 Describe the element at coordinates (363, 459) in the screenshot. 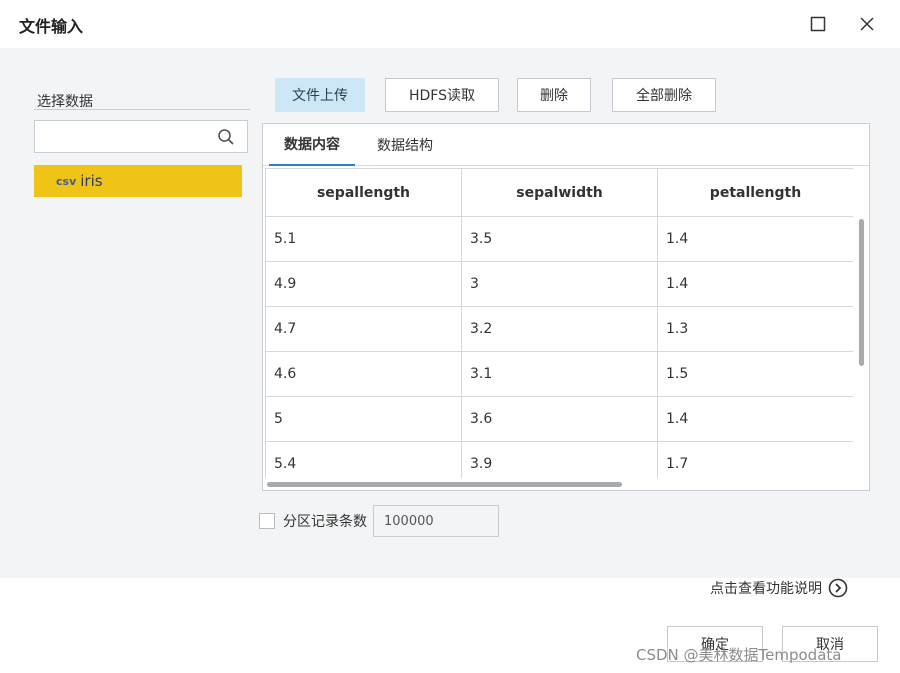

I see `table-cell: 5.4` at that location.